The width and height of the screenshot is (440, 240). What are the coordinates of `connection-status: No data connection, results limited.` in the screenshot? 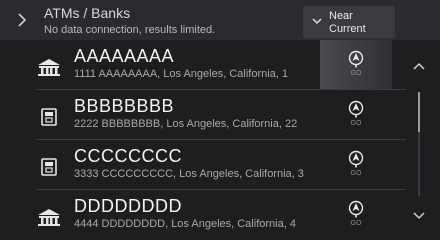 It's located at (130, 30).